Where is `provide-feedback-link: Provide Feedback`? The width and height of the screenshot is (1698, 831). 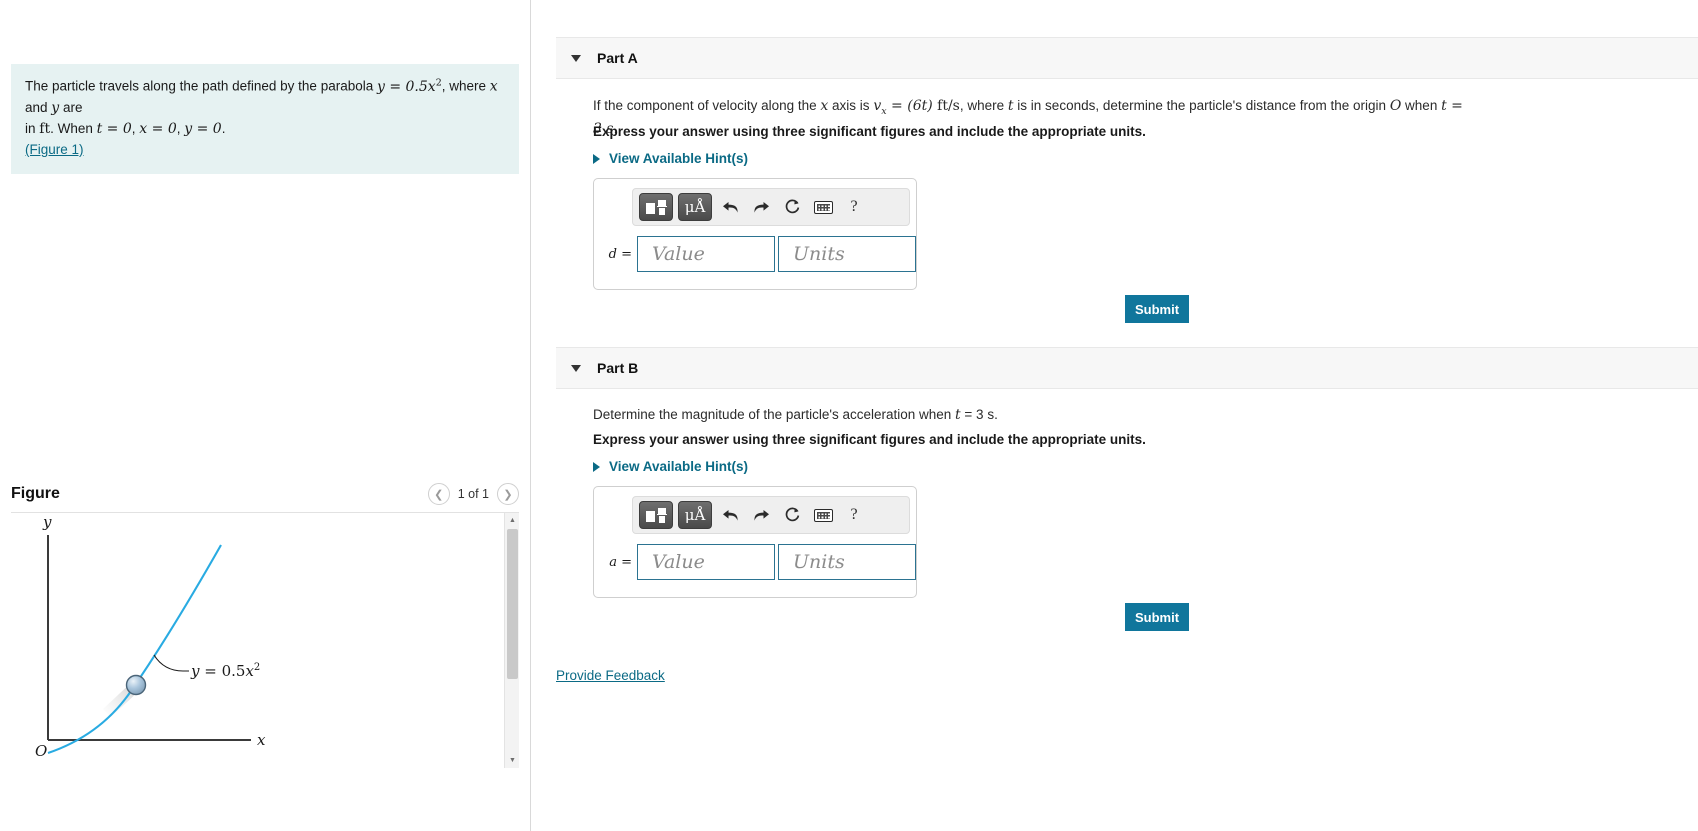
provide-feedback-link: Provide Feedback is located at coordinates (610, 675).